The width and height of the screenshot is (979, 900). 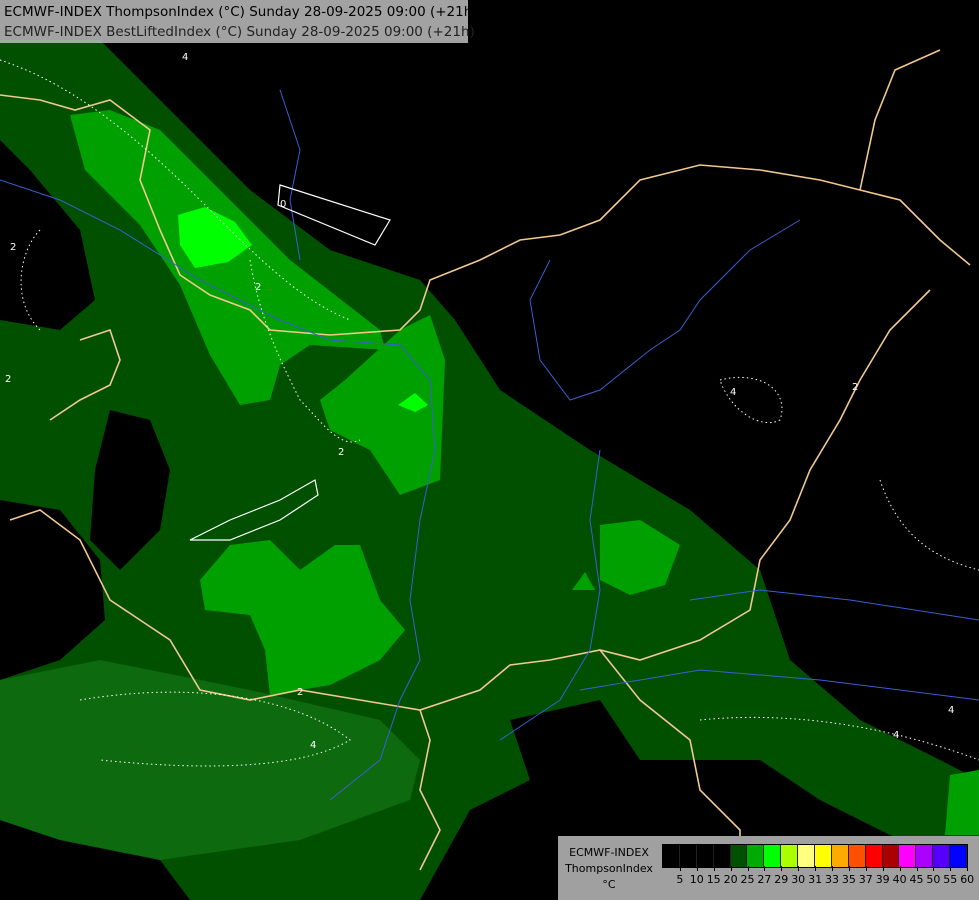 I want to click on contour-label: 0, so click(x=283, y=204).